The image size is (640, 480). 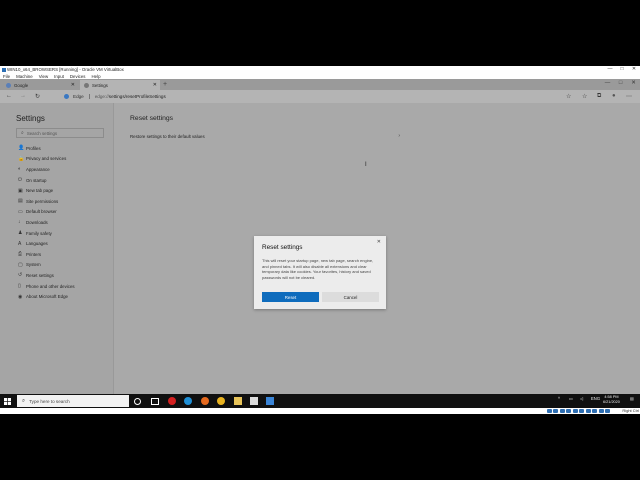 I want to click on vbox-window-controls: — □ ✕, so click(x=622, y=69).